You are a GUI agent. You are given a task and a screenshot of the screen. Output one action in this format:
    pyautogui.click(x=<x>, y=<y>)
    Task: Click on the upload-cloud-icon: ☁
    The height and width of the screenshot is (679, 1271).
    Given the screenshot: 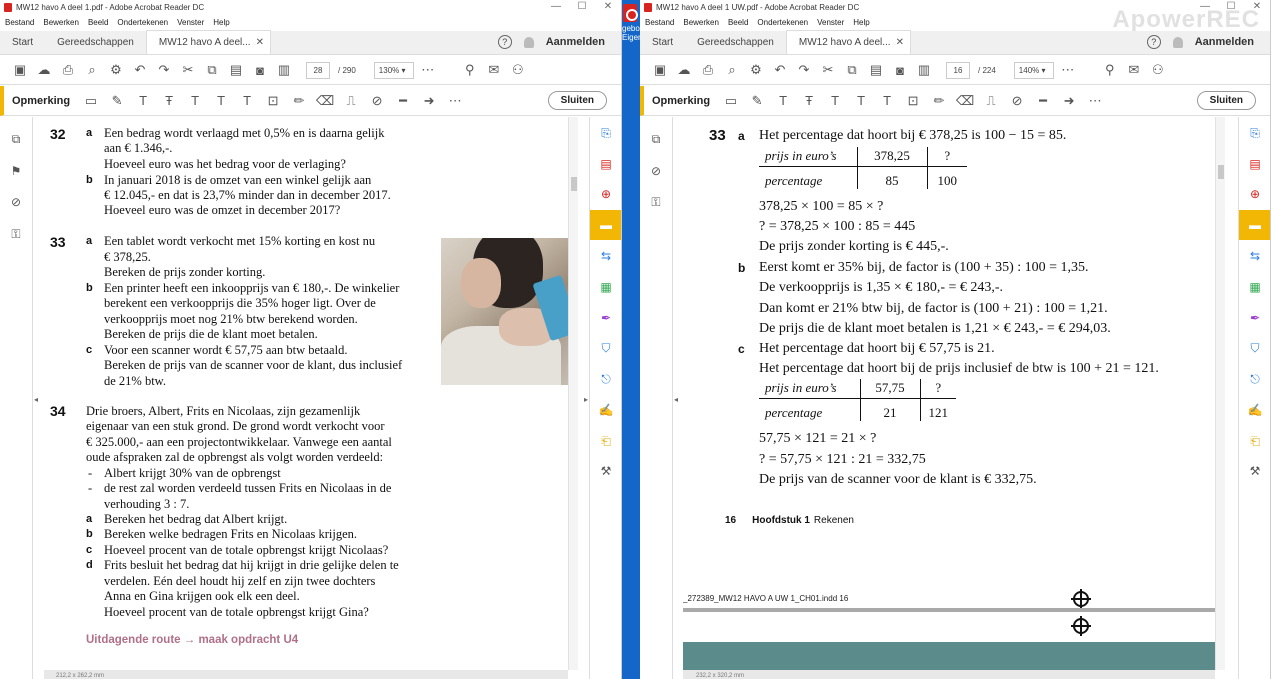 What is the action you would take?
    pyautogui.click(x=44, y=70)
    